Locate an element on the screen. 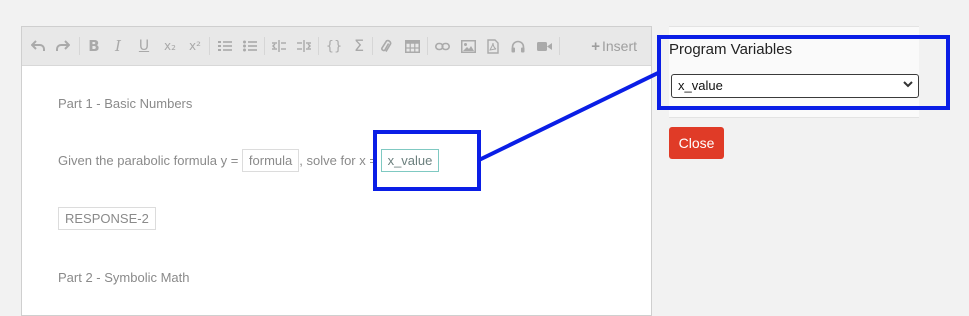 The image size is (969, 316). undo-icon is located at coordinates (38, 46).